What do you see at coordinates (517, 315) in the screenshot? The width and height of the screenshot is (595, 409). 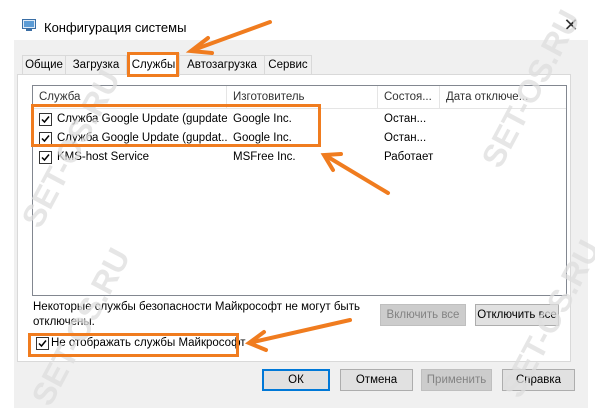 I see `disable-all-button: Отключить все` at bounding box center [517, 315].